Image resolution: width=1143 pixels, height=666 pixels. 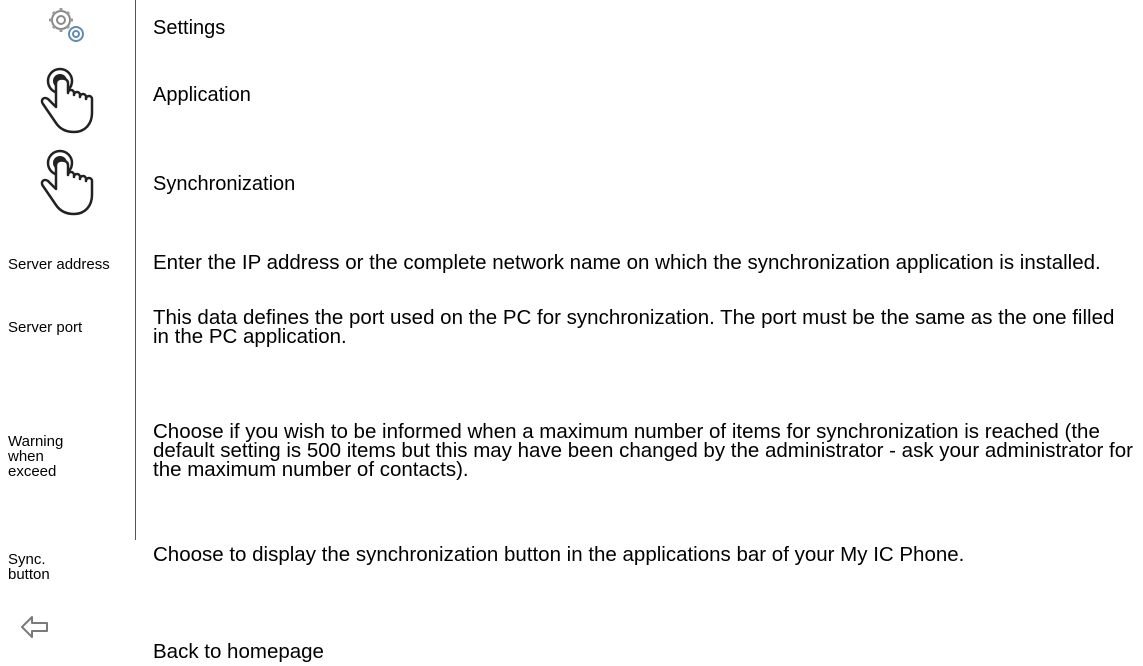 I want to click on column-divider, so click(x=135, y=270).